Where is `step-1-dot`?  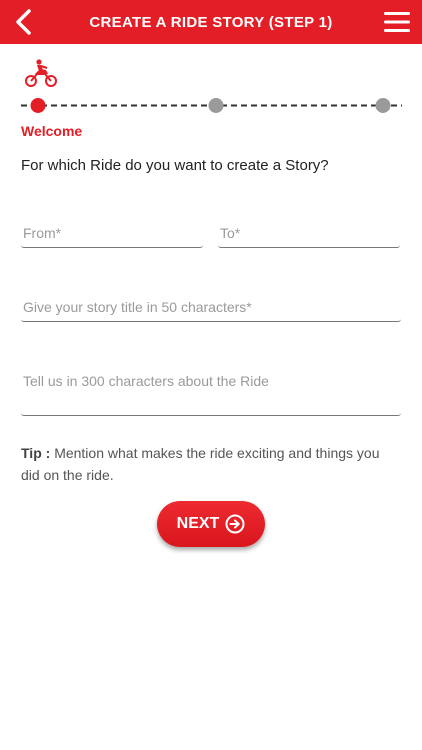 step-1-dot is located at coordinates (38, 105).